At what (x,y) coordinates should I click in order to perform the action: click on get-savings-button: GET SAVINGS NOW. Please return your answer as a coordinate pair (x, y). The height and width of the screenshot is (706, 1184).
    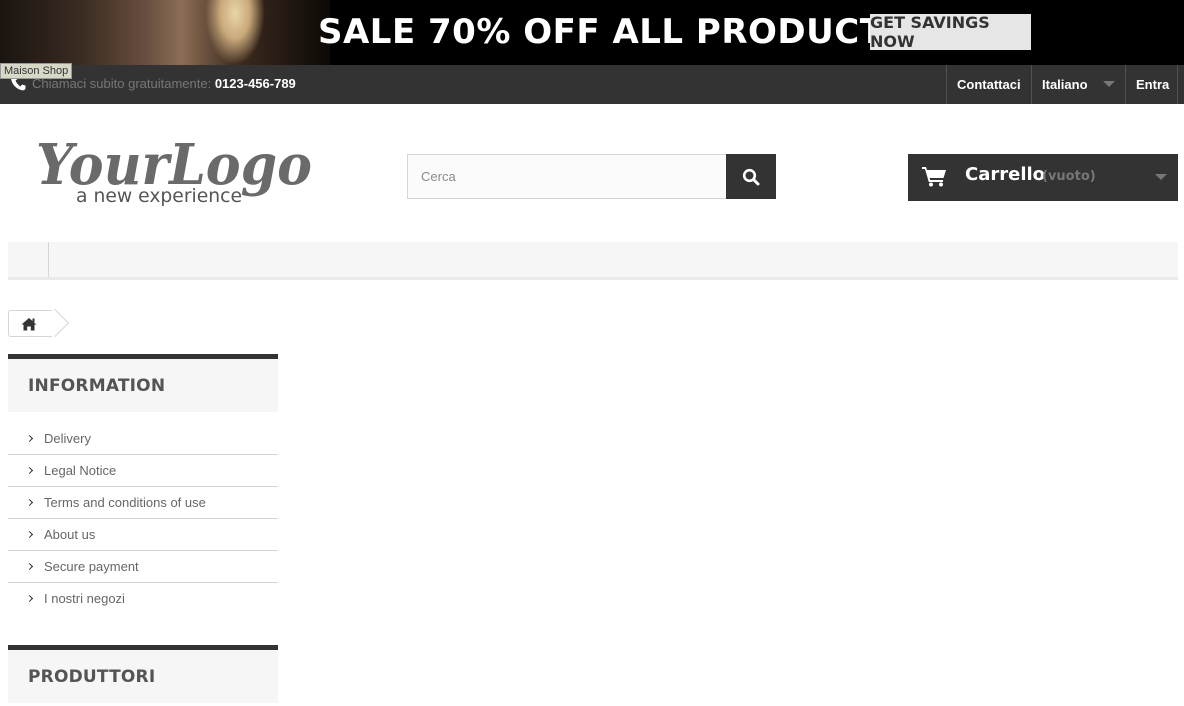
    Looking at the image, I should click on (950, 32).